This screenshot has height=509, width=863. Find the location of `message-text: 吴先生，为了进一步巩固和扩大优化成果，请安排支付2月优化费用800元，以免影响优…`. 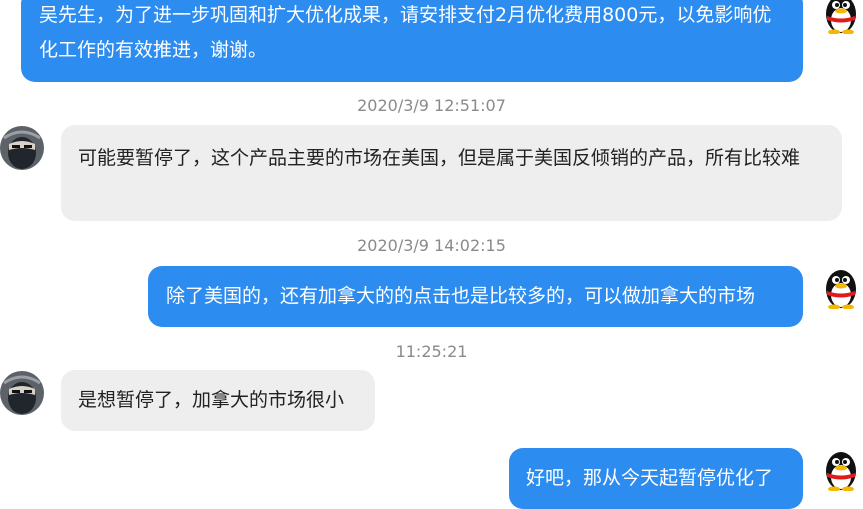

message-text: 吴先生，为了进一步巩固和扩大优化成果，请安排支付2月优化费用800元，以免影响优… is located at coordinates (405, 32).